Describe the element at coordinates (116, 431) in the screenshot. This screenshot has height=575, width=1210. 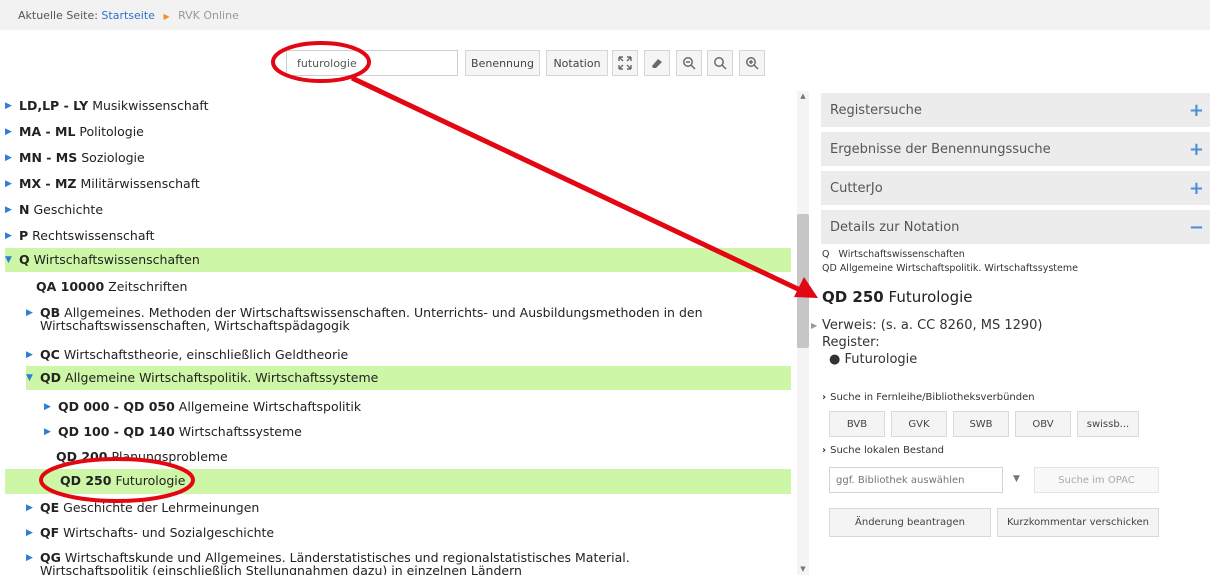
I see `tree-item-code: QD 100 - QD 140` at that location.